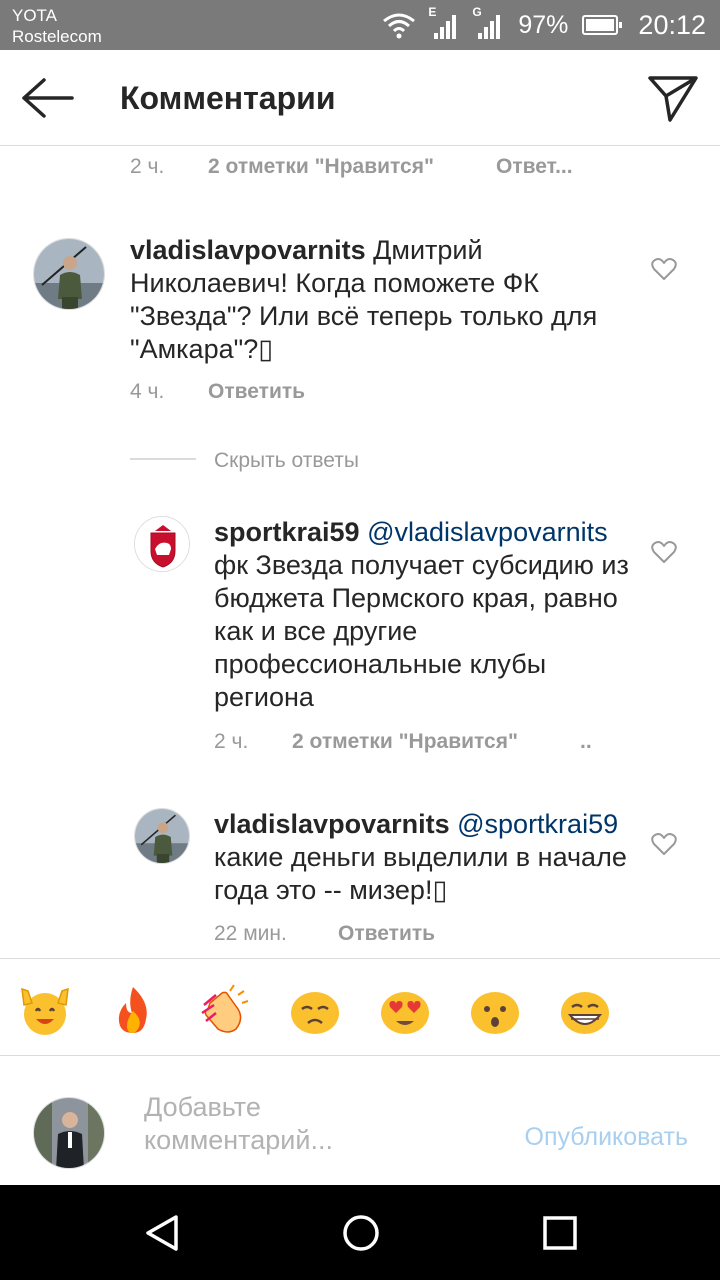 The height and width of the screenshot is (1280, 720). I want to click on more-button: .., so click(586, 742).